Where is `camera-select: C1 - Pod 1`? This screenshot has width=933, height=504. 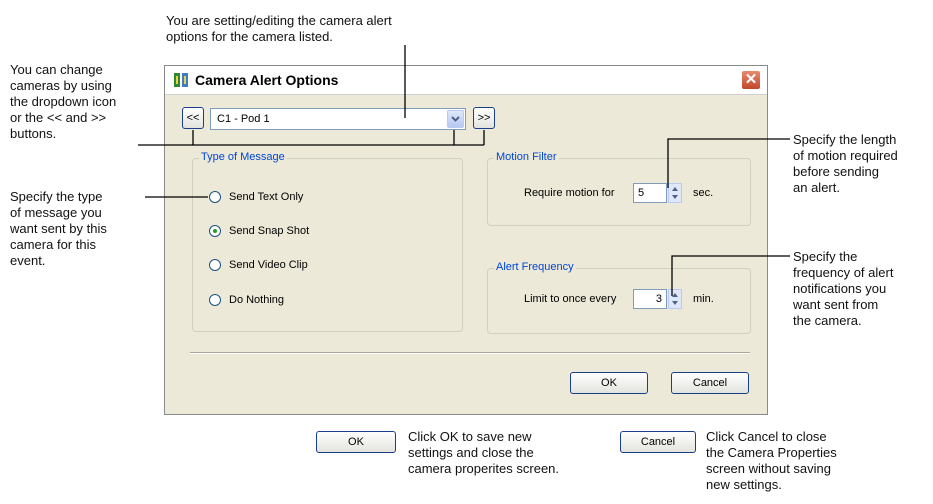 camera-select: C1 - Pod 1 is located at coordinates (338, 119).